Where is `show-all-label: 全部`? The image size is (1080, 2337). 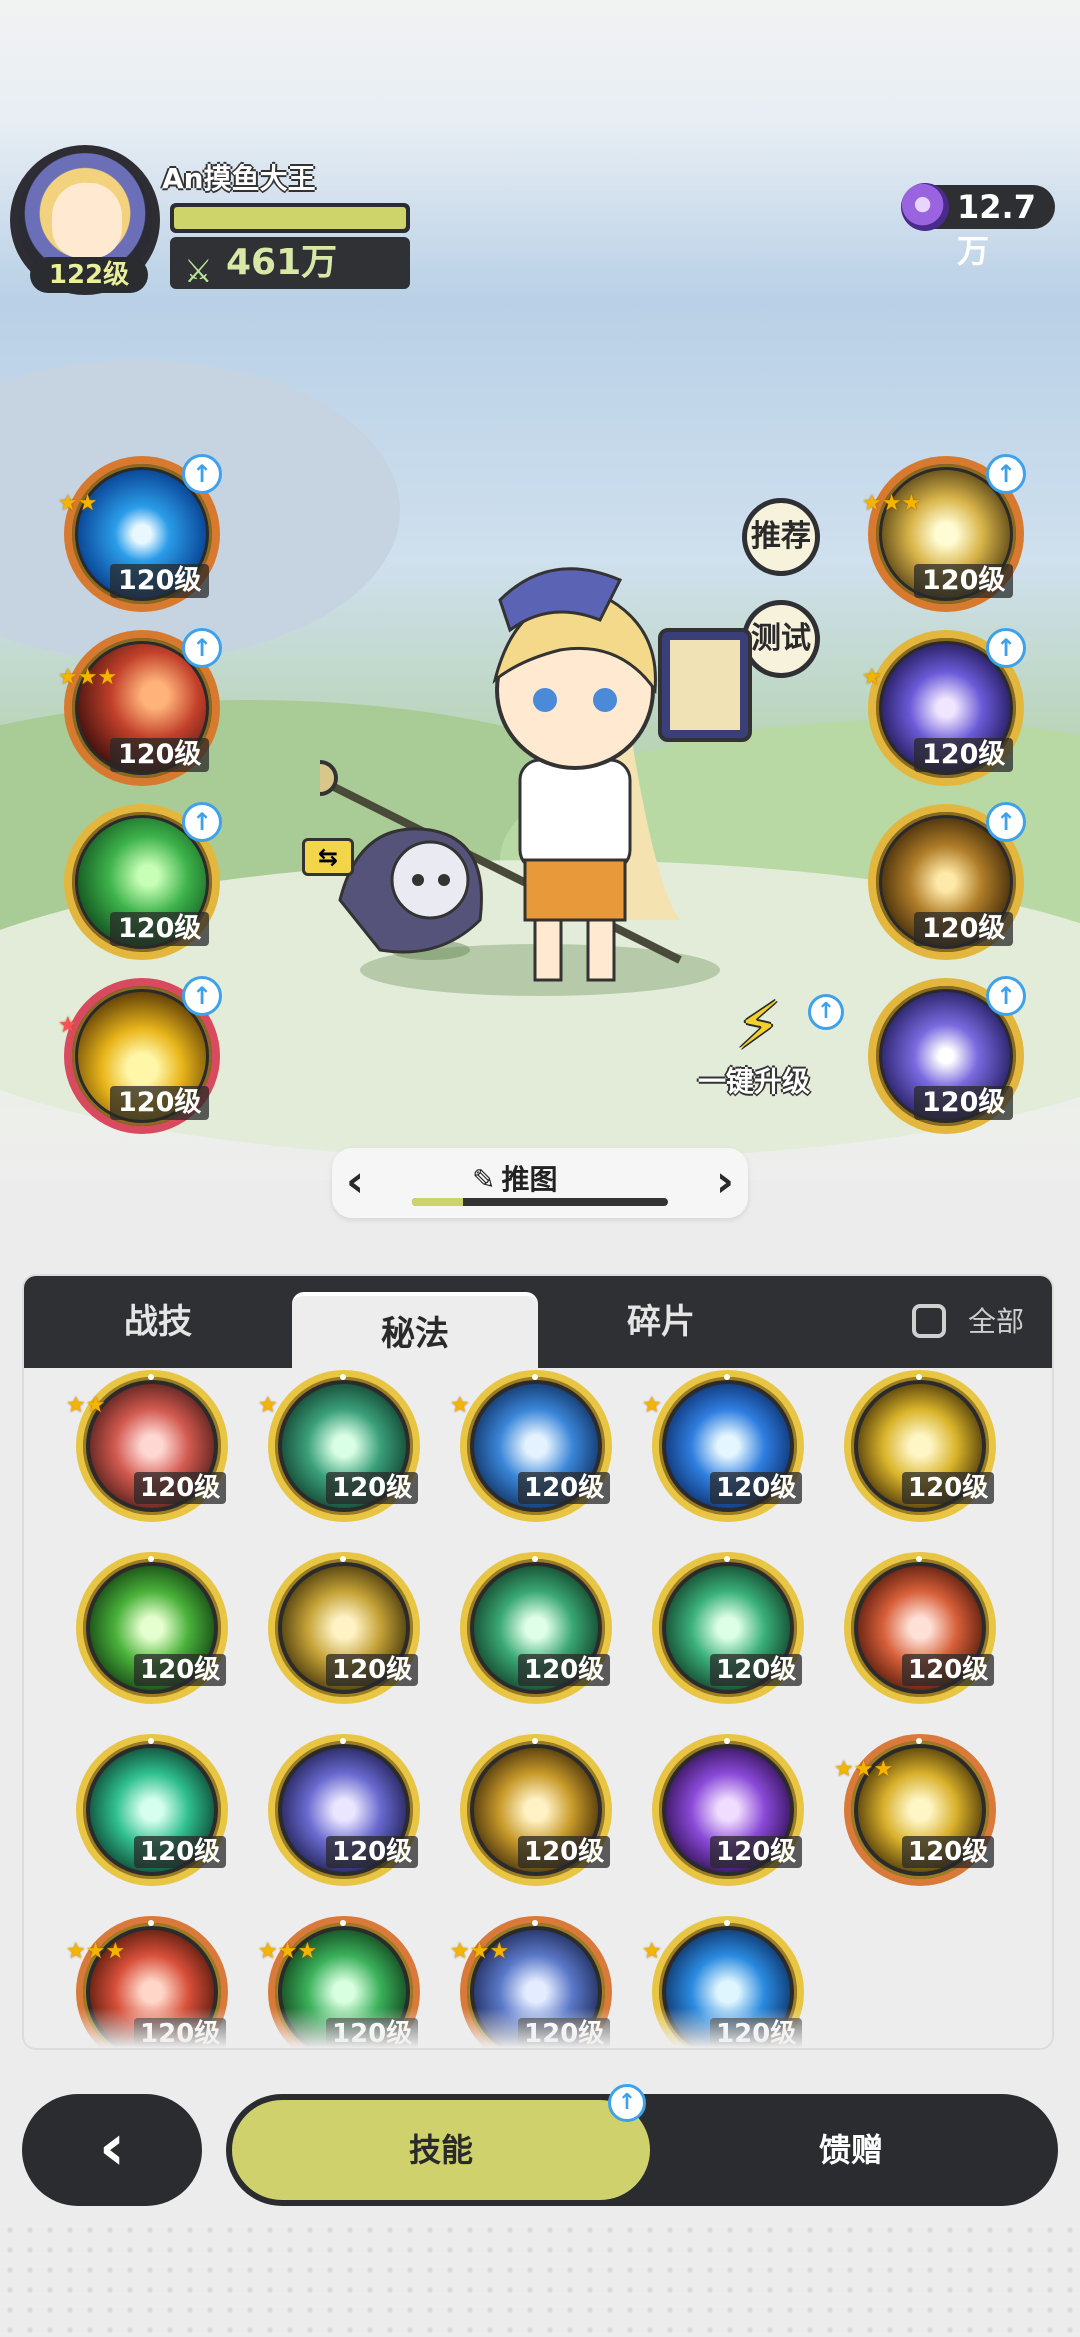 show-all-label: 全部 is located at coordinates (995, 1321).